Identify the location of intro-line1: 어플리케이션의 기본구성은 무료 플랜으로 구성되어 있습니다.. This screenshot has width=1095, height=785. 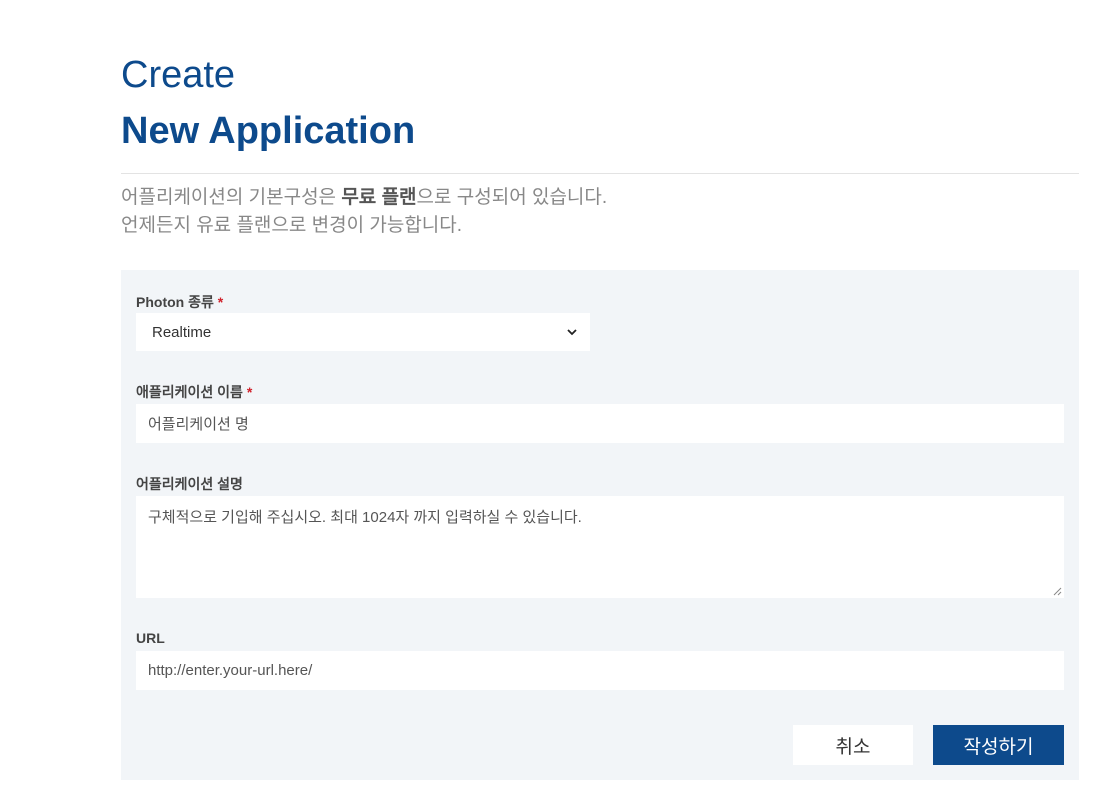
(364, 198).